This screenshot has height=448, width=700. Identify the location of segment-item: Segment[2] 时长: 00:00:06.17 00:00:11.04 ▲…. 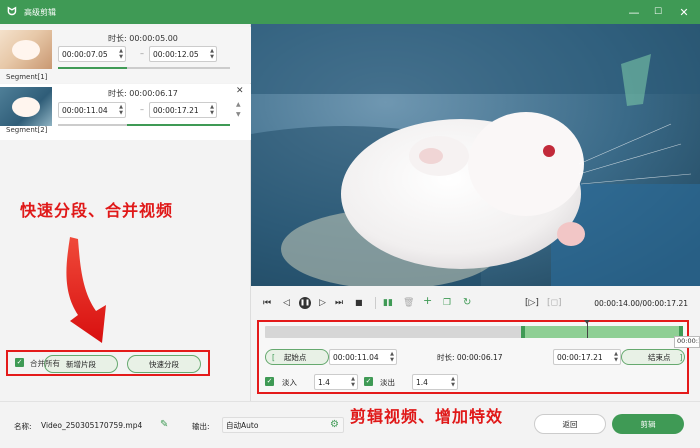
(125, 112).